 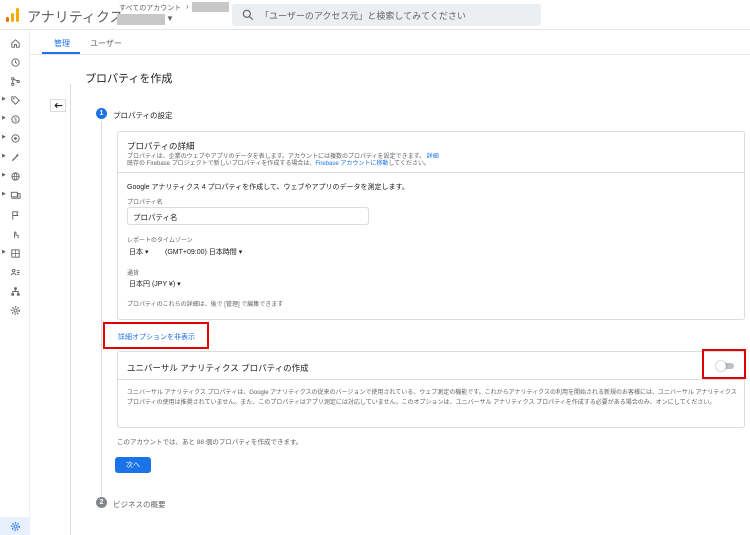 What do you see at coordinates (62, 43) in the screenshot?
I see `tab-admin: 管理` at bounding box center [62, 43].